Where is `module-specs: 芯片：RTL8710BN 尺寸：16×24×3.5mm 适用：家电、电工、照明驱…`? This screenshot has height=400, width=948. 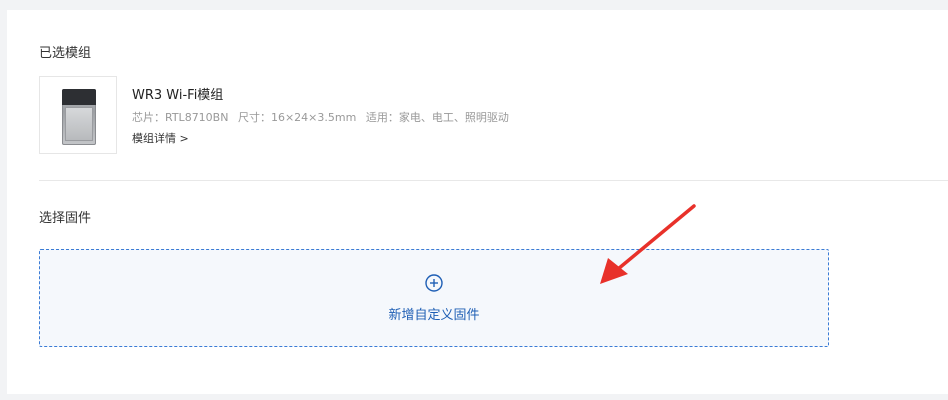
module-specs: 芯片：RTL8710BN 尺寸：16×24×3.5mm 适用：家电、电工、照明驱… is located at coordinates (323, 117).